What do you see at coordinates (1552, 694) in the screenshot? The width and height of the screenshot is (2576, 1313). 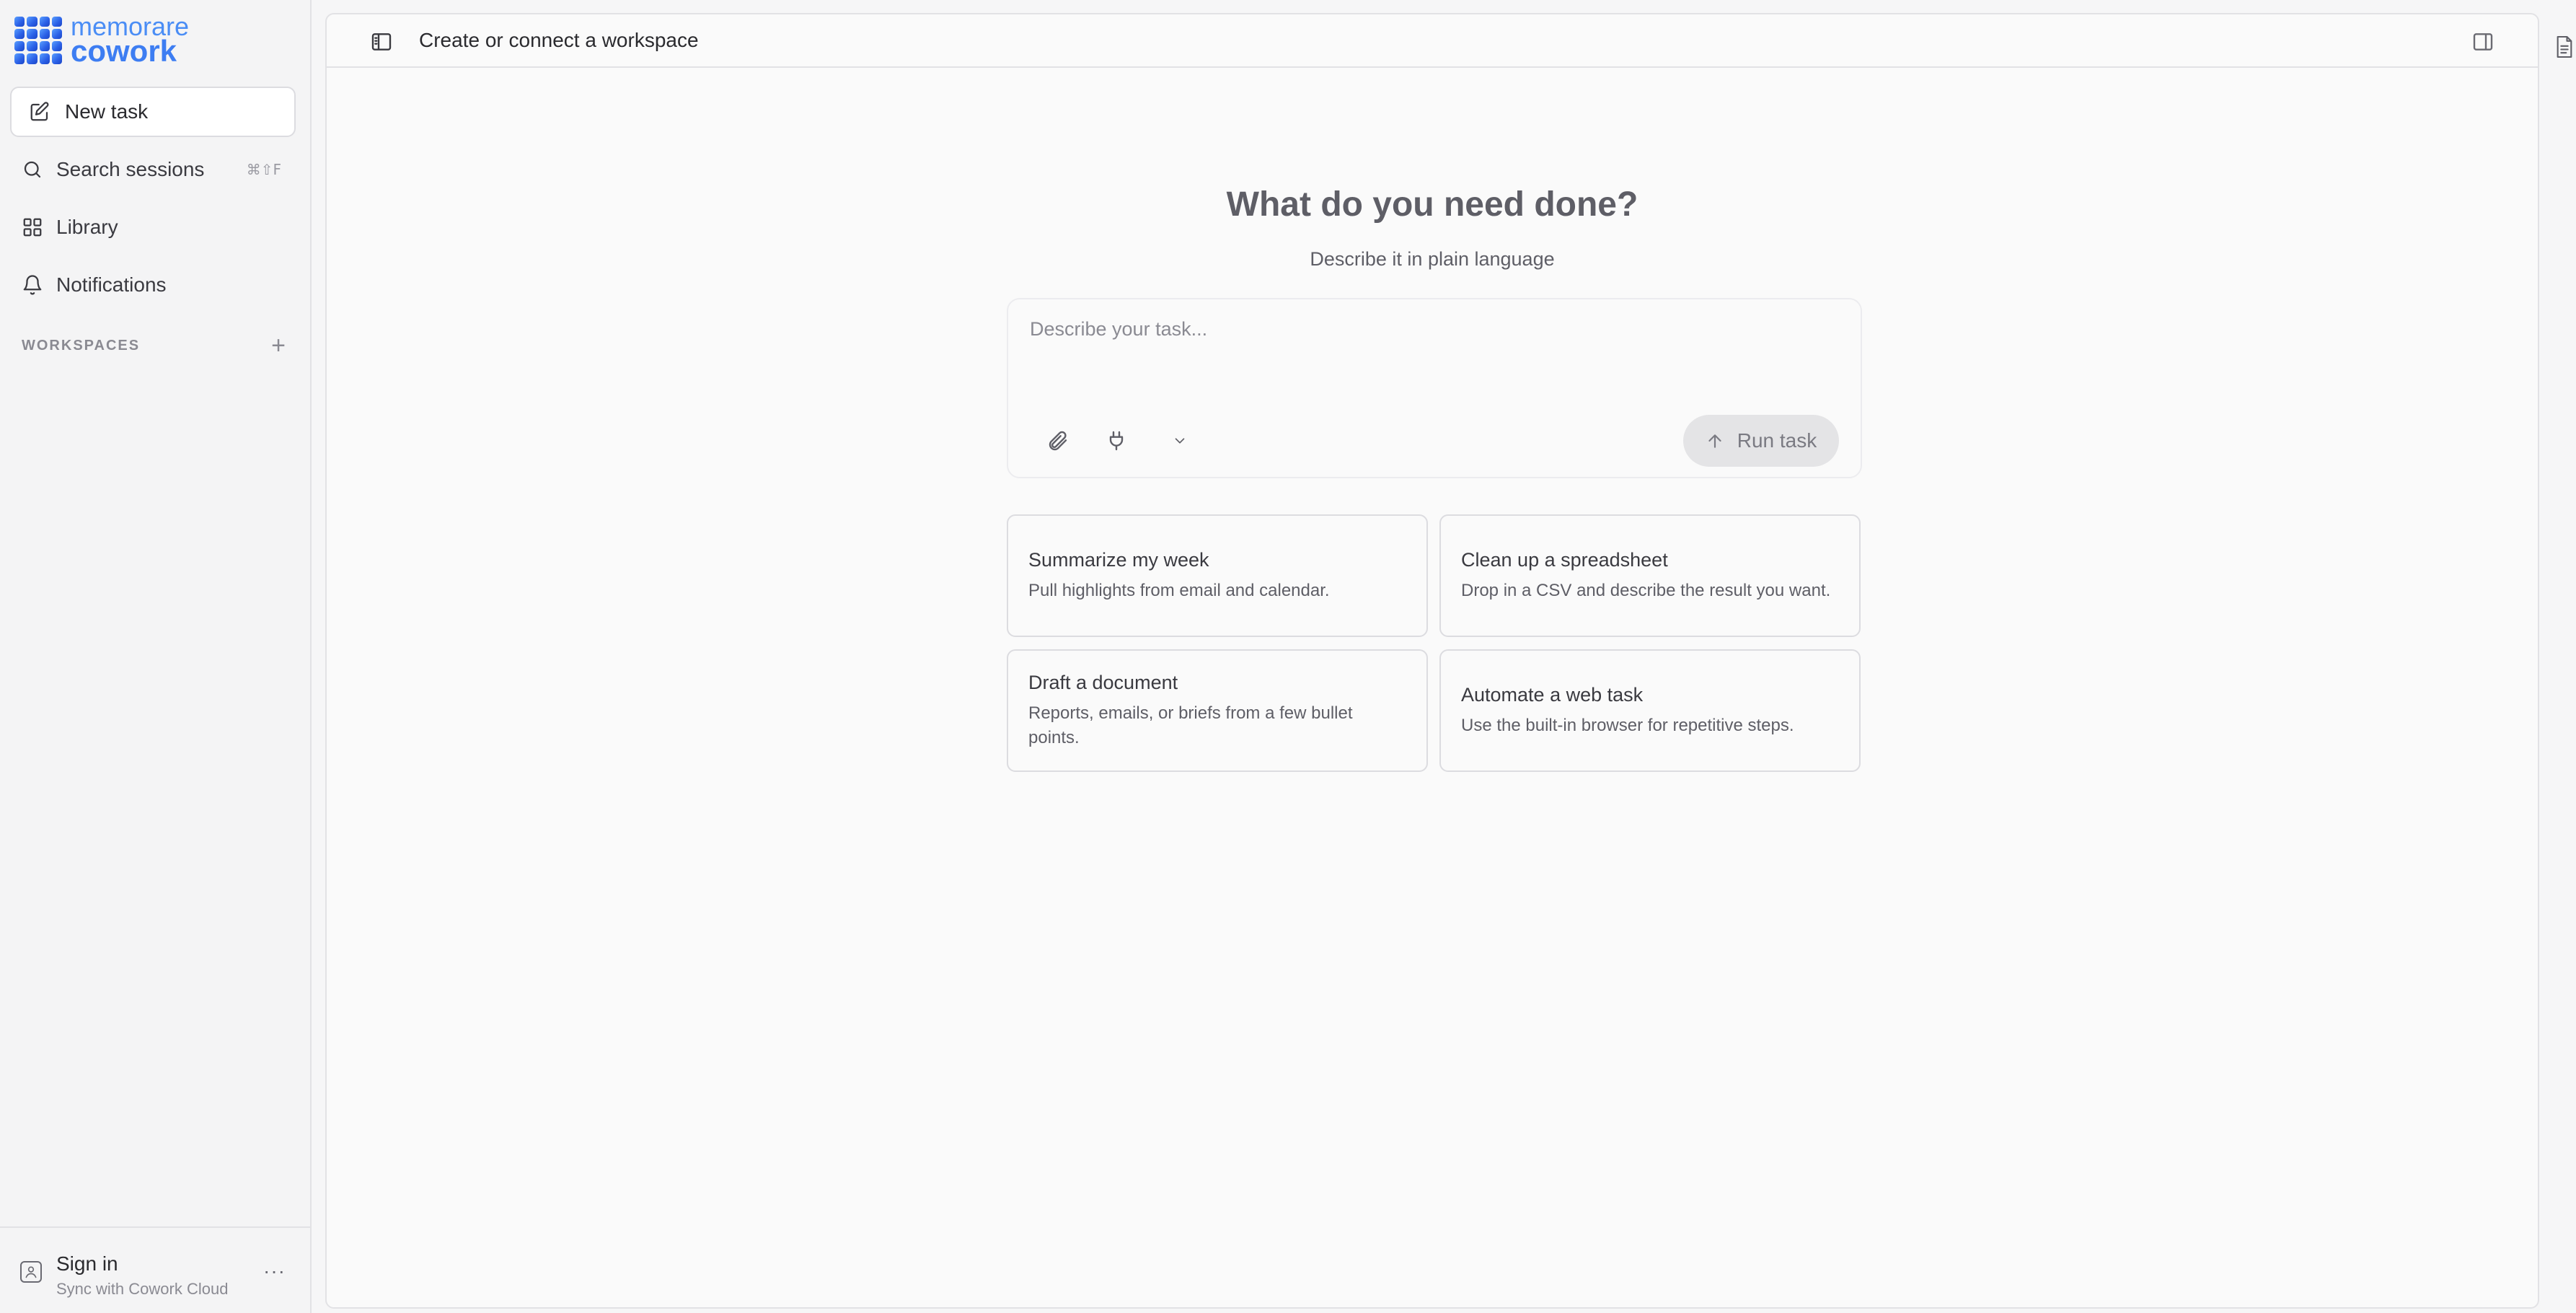 I see `suggestion-title: Automate a web task` at bounding box center [1552, 694].